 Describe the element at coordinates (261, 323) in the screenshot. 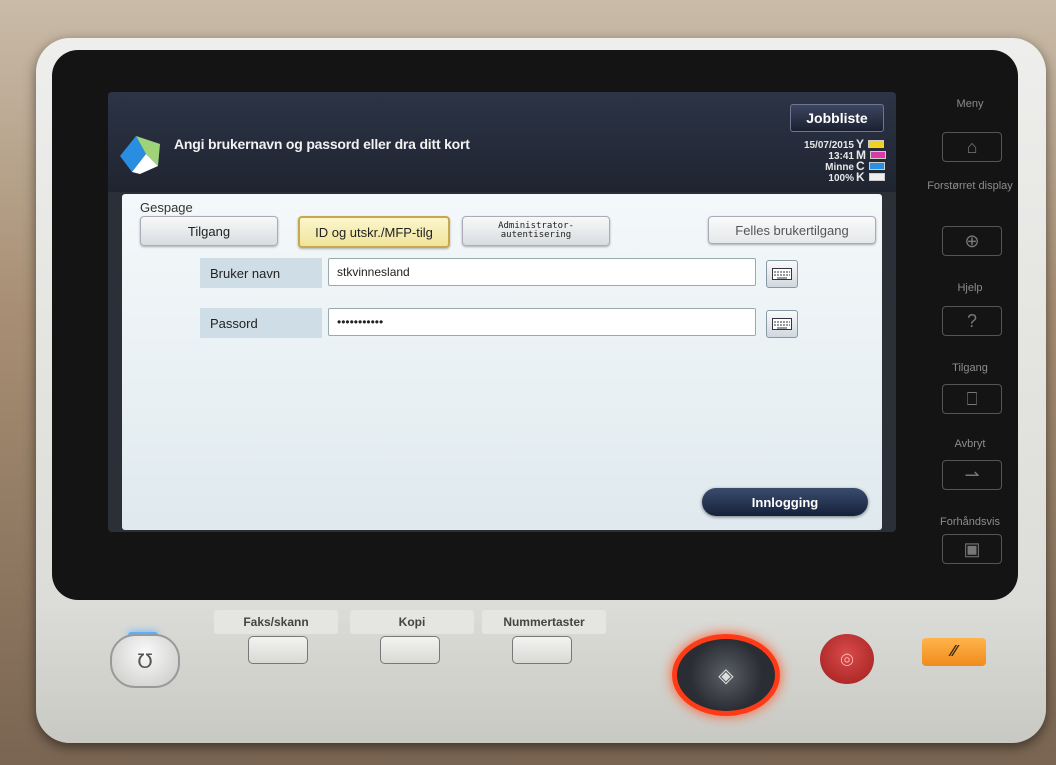

I see `password-label: Passord` at that location.